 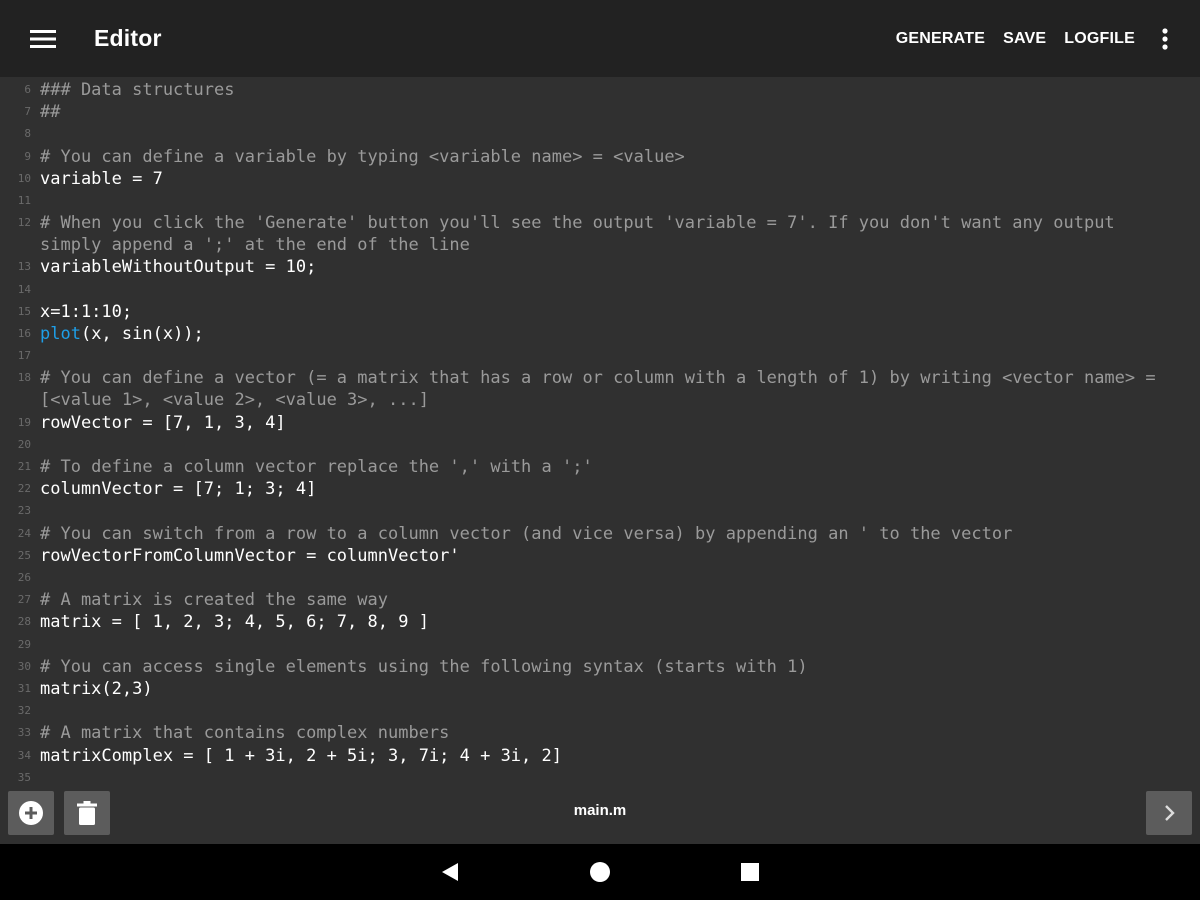 I want to click on line-number: 31, so click(x=24, y=688).